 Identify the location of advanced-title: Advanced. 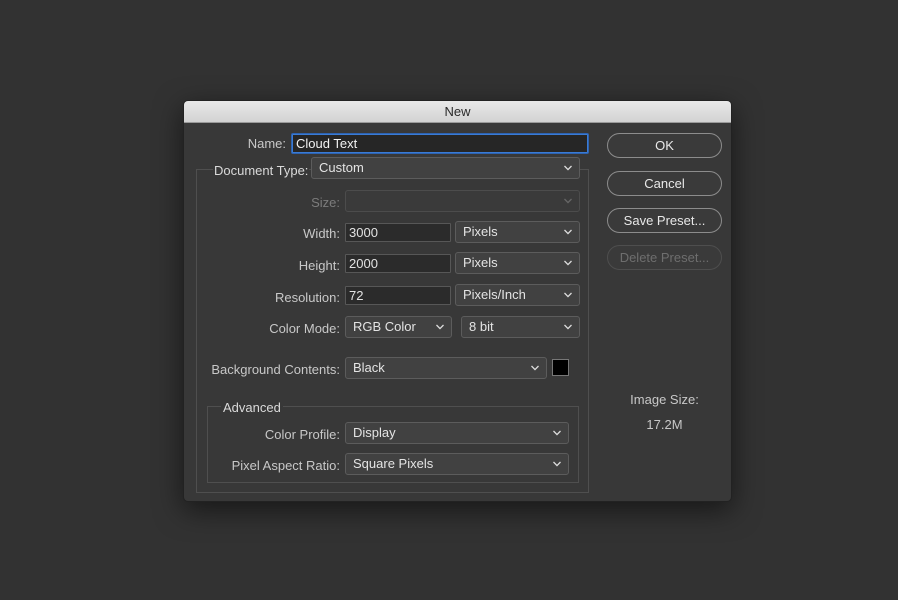
(252, 407).